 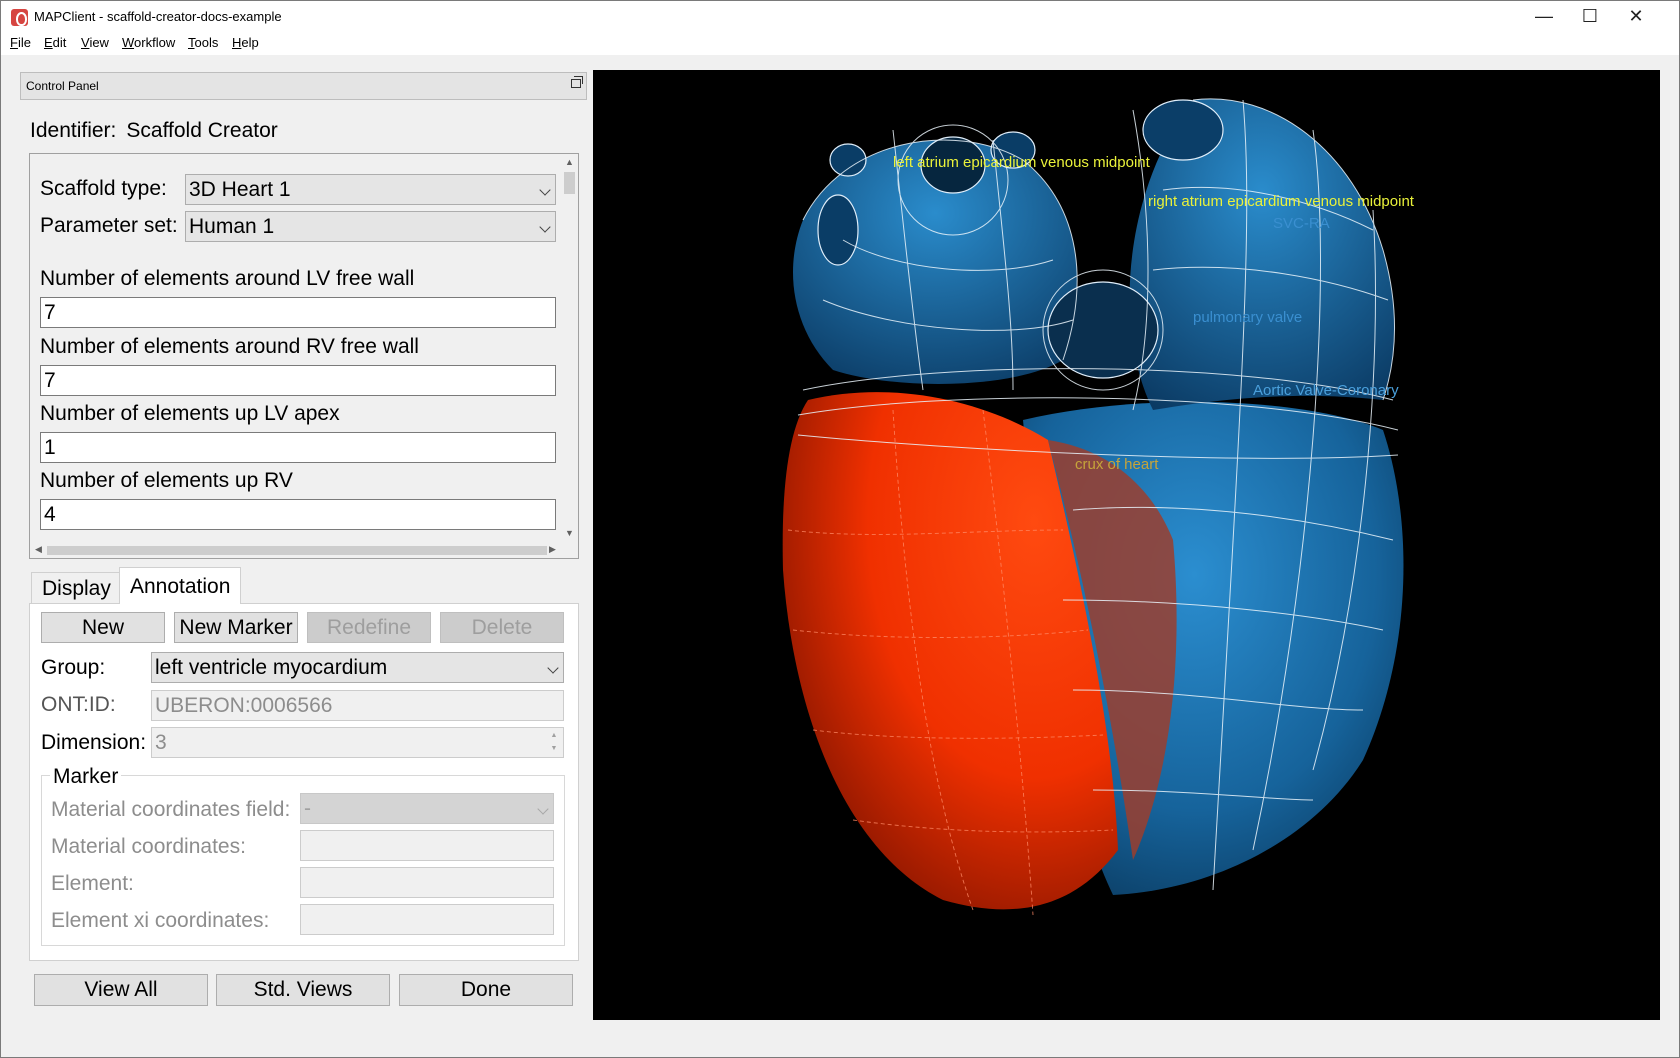 I want to click on spin-up-icon: ▲, so click(x=554, y=735).